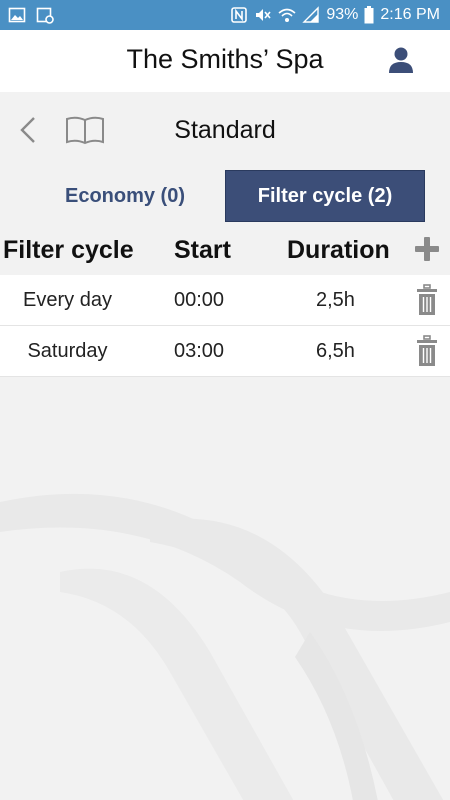 This screenshot has height=800, width=450. What do you see at coordinates (311, 14) in the screenshot?
I see `signal-icon` at bounding box center [311, 14].